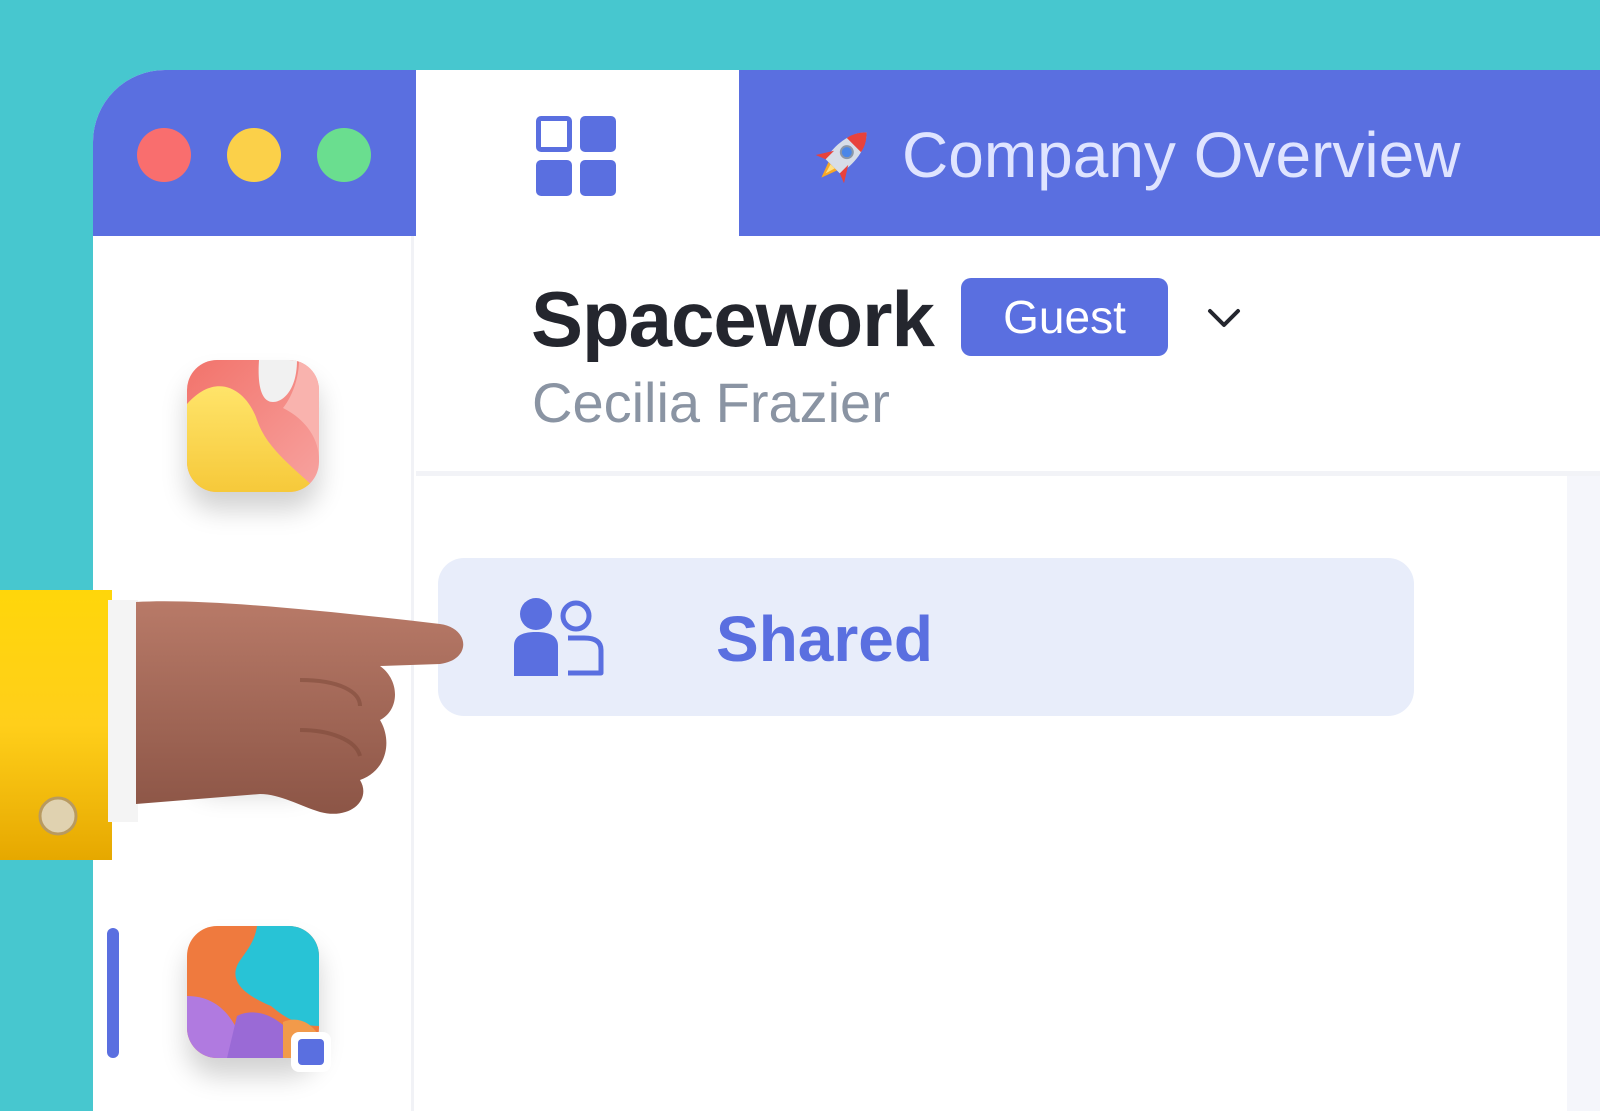 This screenshot has width=1600, height=1111. I want to click on nav-item-shared: Shared, so click(926, 637).